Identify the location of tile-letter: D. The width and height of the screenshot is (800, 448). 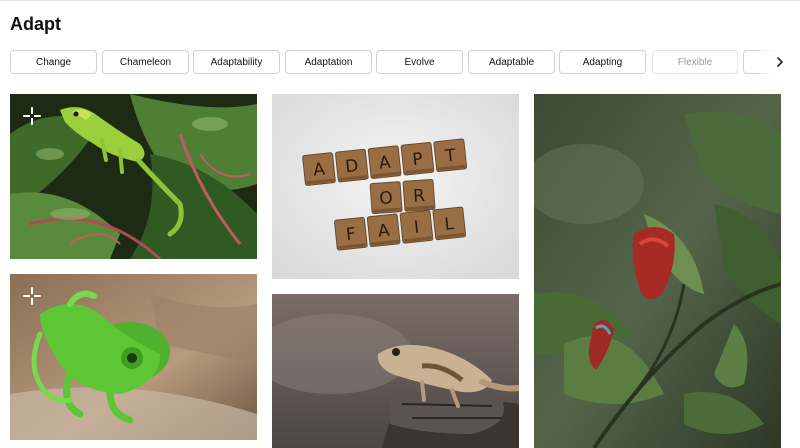
(351, 166).